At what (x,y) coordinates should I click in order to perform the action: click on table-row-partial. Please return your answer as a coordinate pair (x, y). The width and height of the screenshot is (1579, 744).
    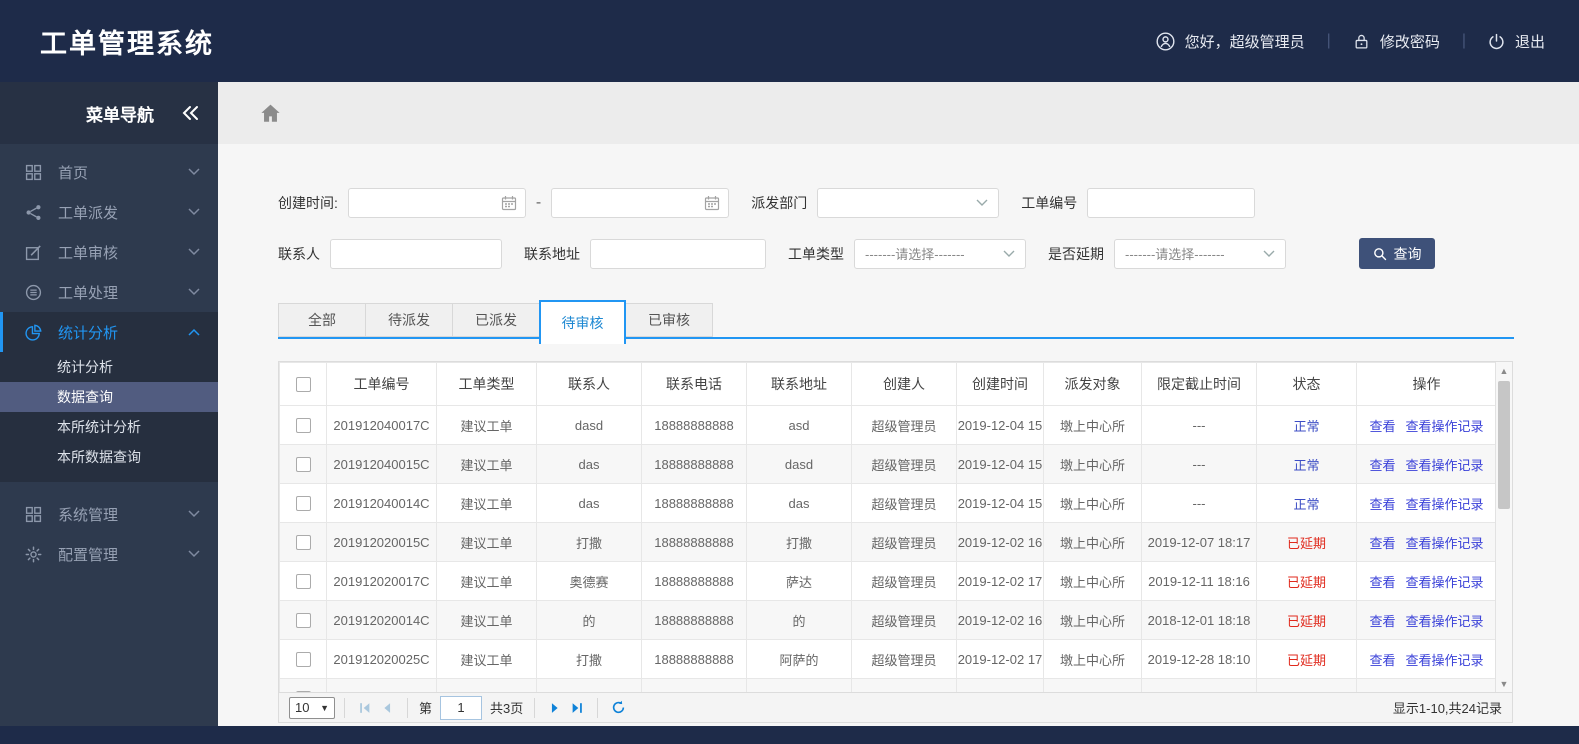
    Looking at the image, I should click on (887, 685).